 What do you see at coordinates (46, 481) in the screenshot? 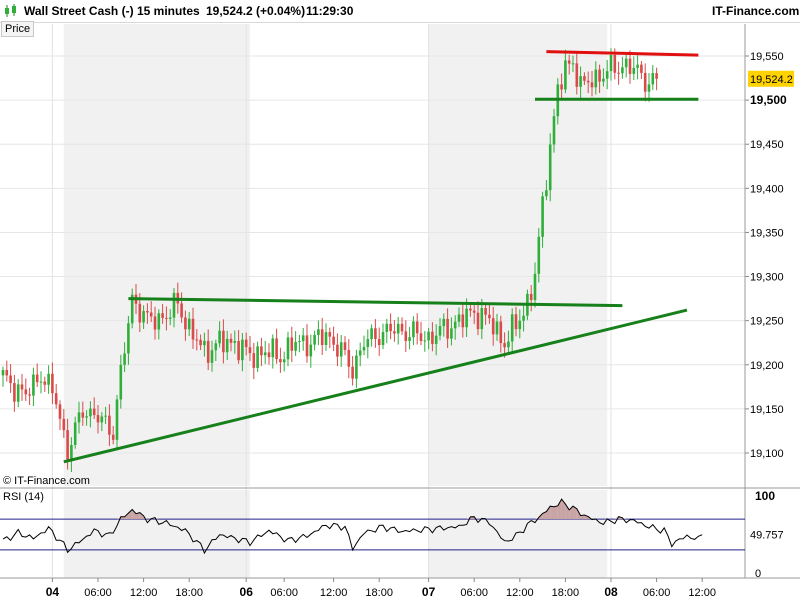
I see `copyright-label: © IT-Finance.com` at bounding box center [46, 481].